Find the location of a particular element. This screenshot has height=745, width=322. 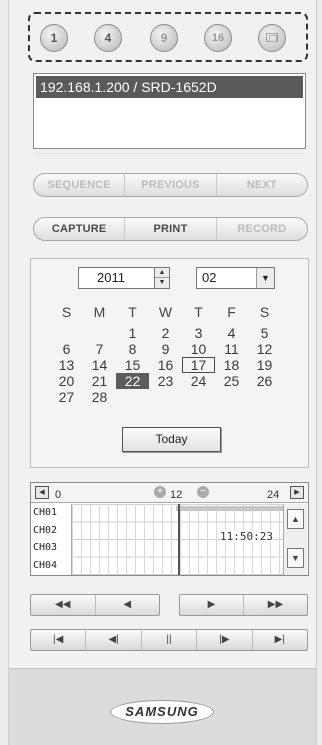

calendar-day: 28 is located at coordinates (99, 397).